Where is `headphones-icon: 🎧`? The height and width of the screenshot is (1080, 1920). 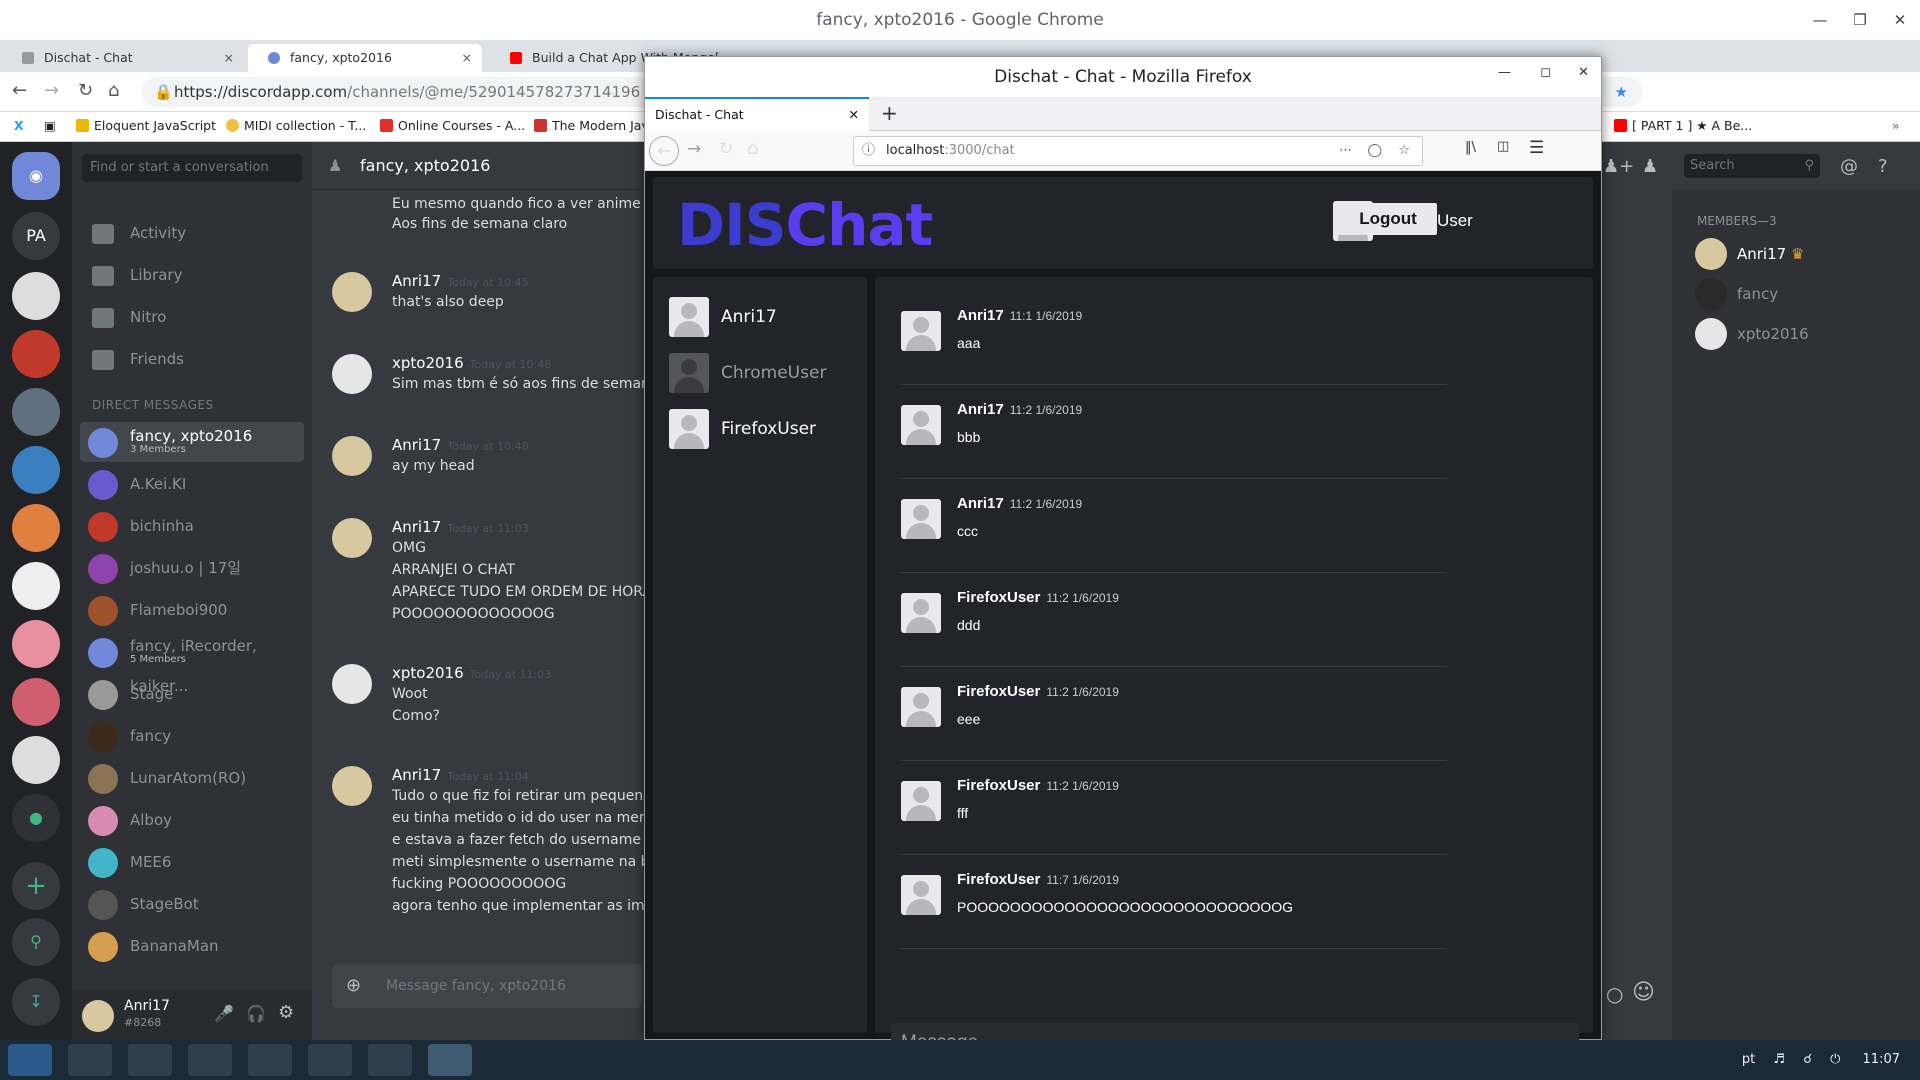 headphones-icon: 🎧 is located at coordinates (256, 1013).